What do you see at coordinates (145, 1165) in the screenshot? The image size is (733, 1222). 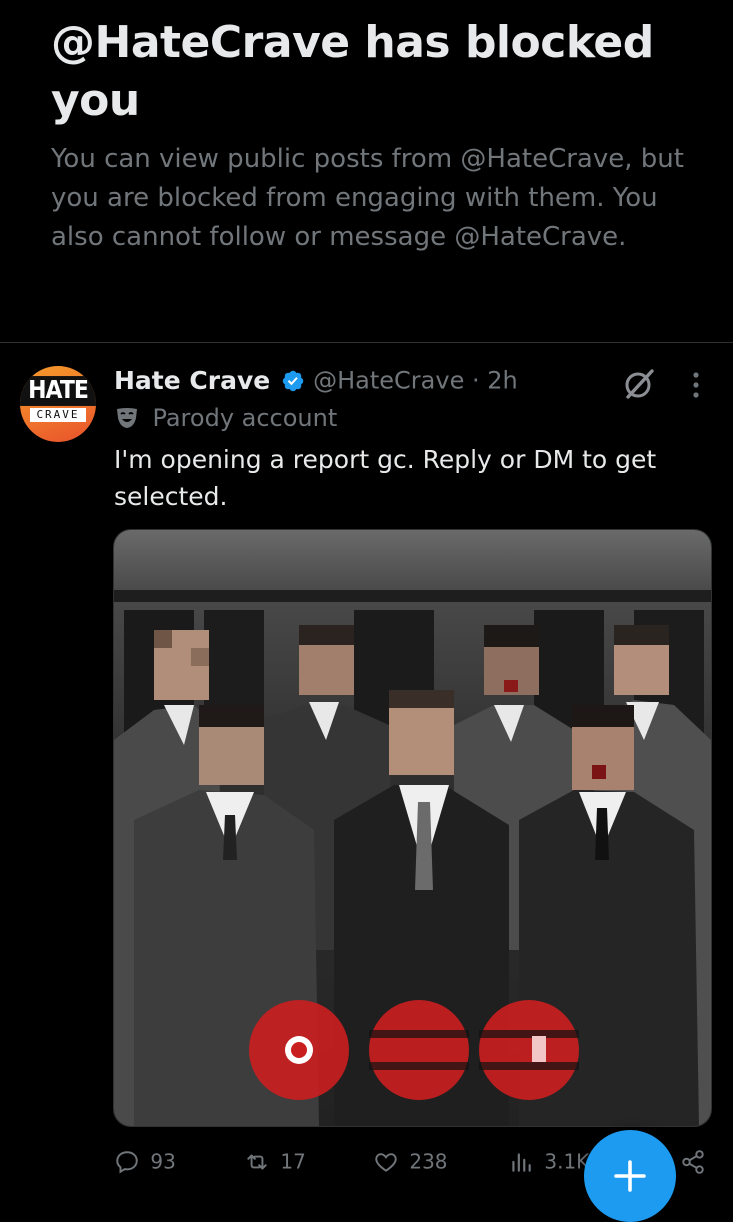 I see `reply-button: 93` at bounding box center [145, 1165].